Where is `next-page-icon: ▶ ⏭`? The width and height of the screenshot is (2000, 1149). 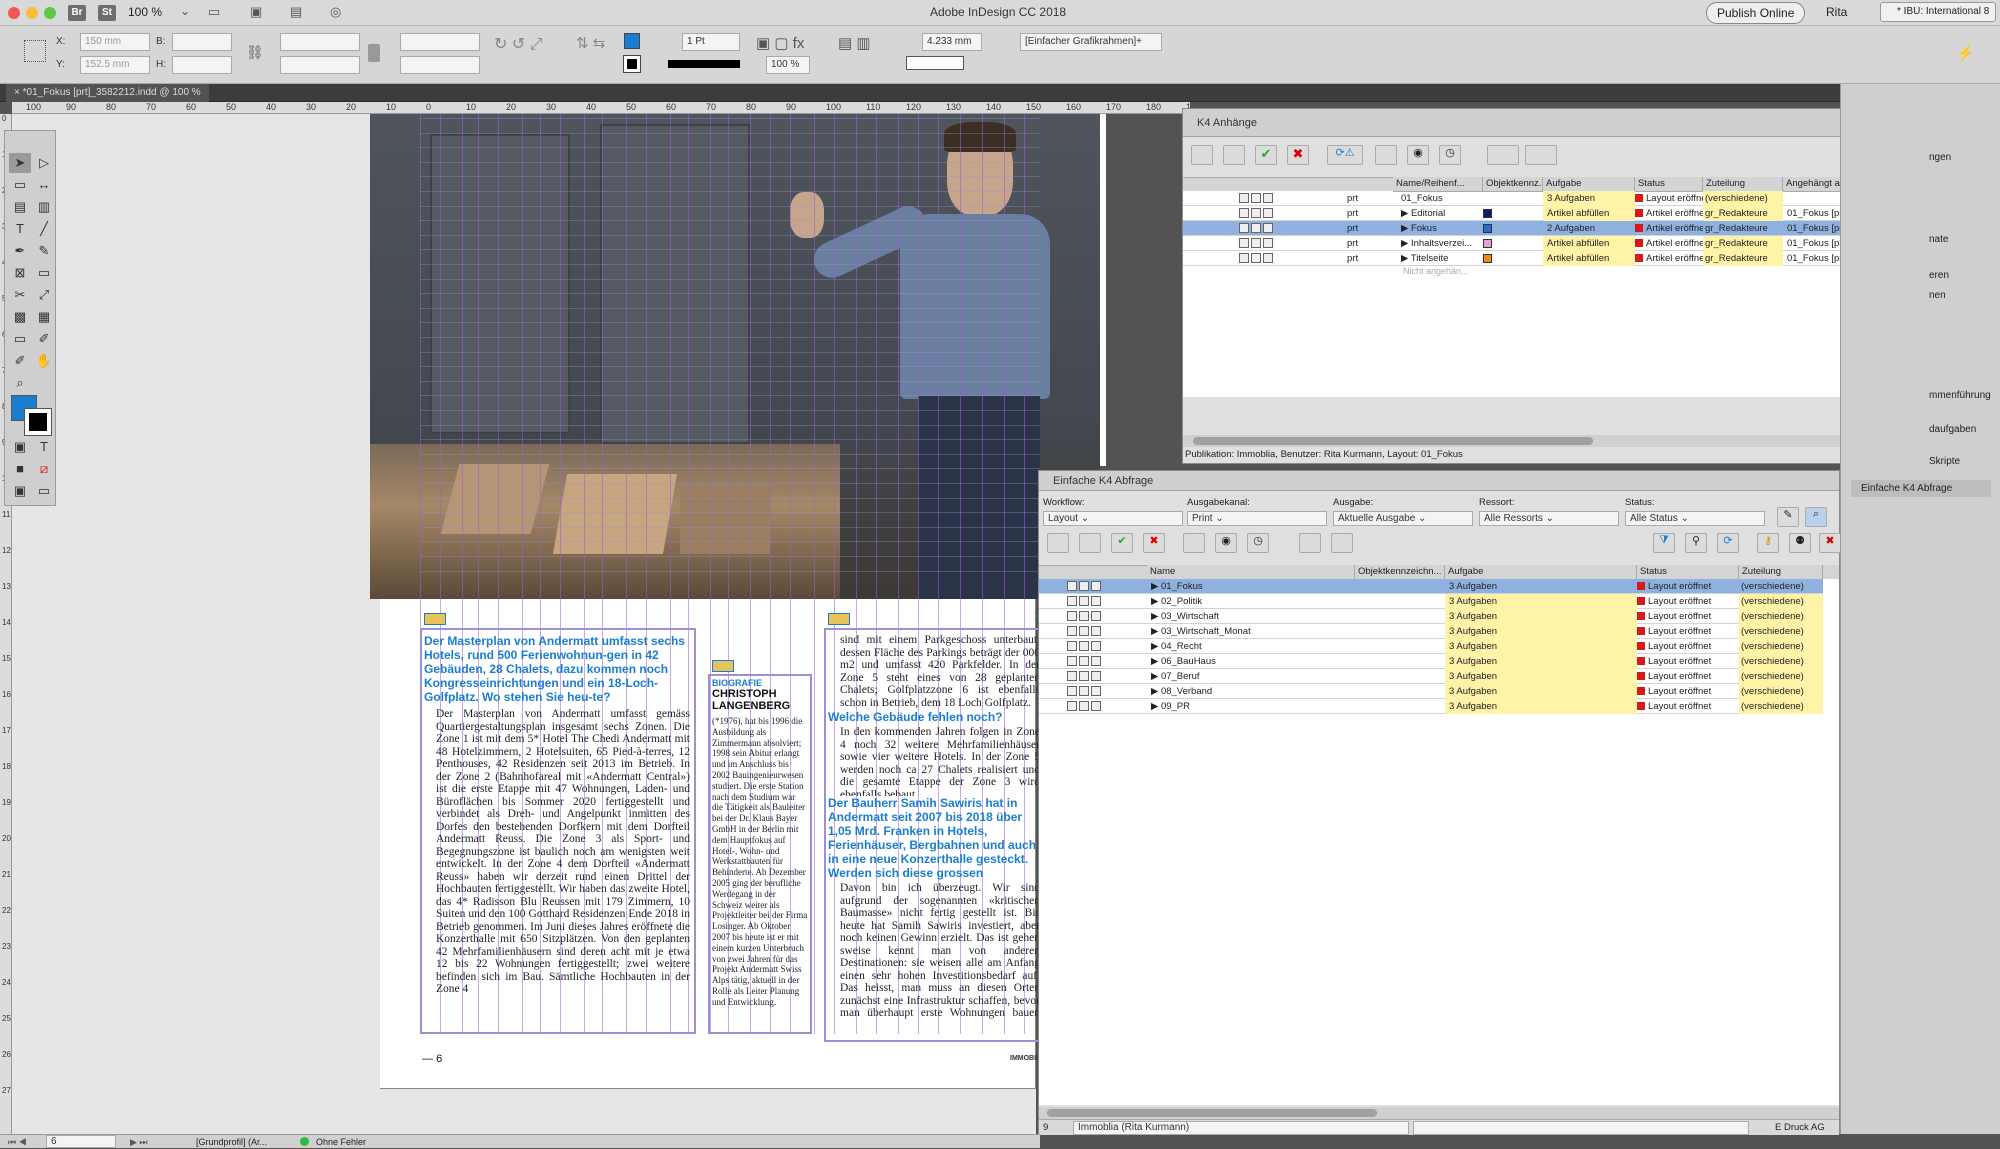 next-page-icon: ▶ ⏭ is located at coordinates (139, 1142).